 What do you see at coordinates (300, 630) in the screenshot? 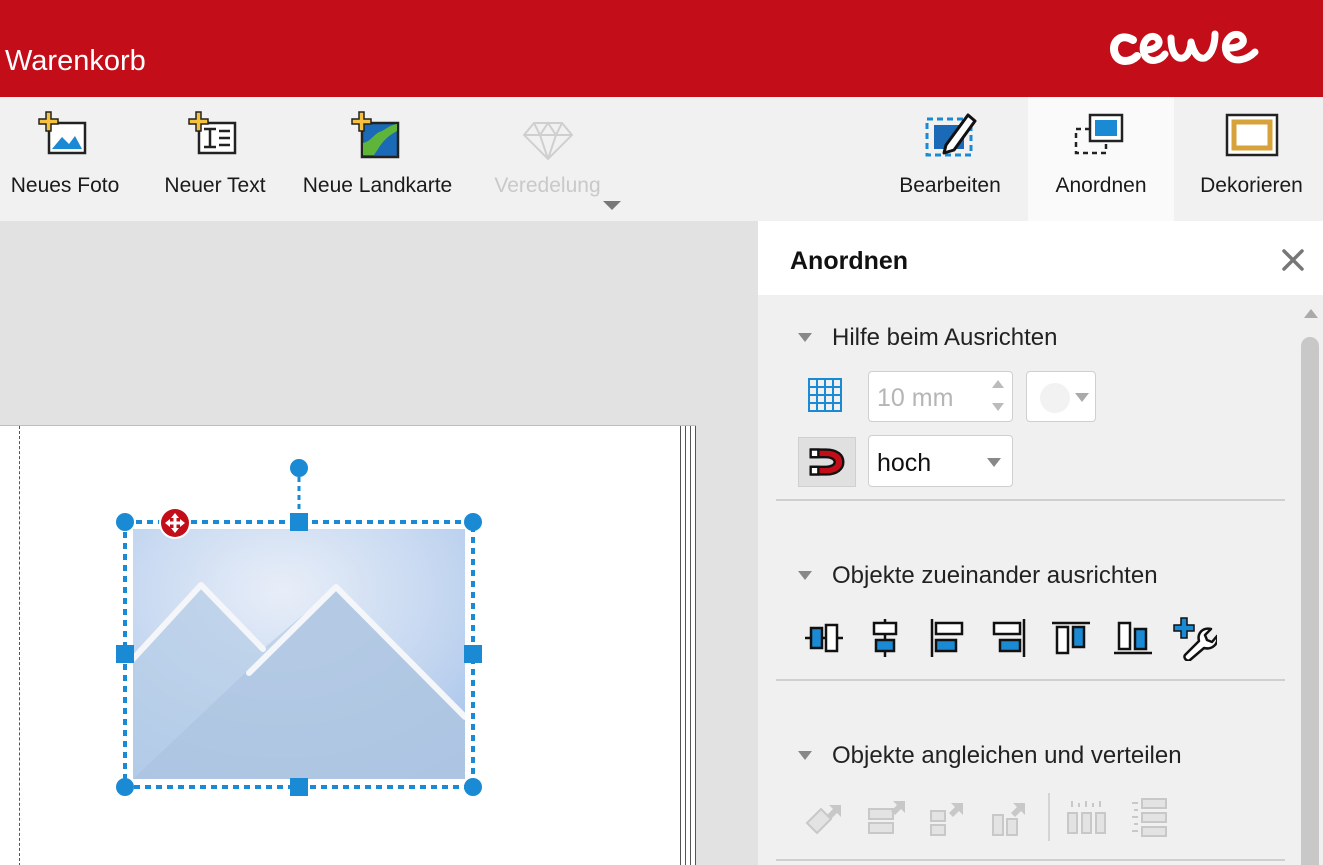
I see `selection-frame` at bounding box center [300, 630].